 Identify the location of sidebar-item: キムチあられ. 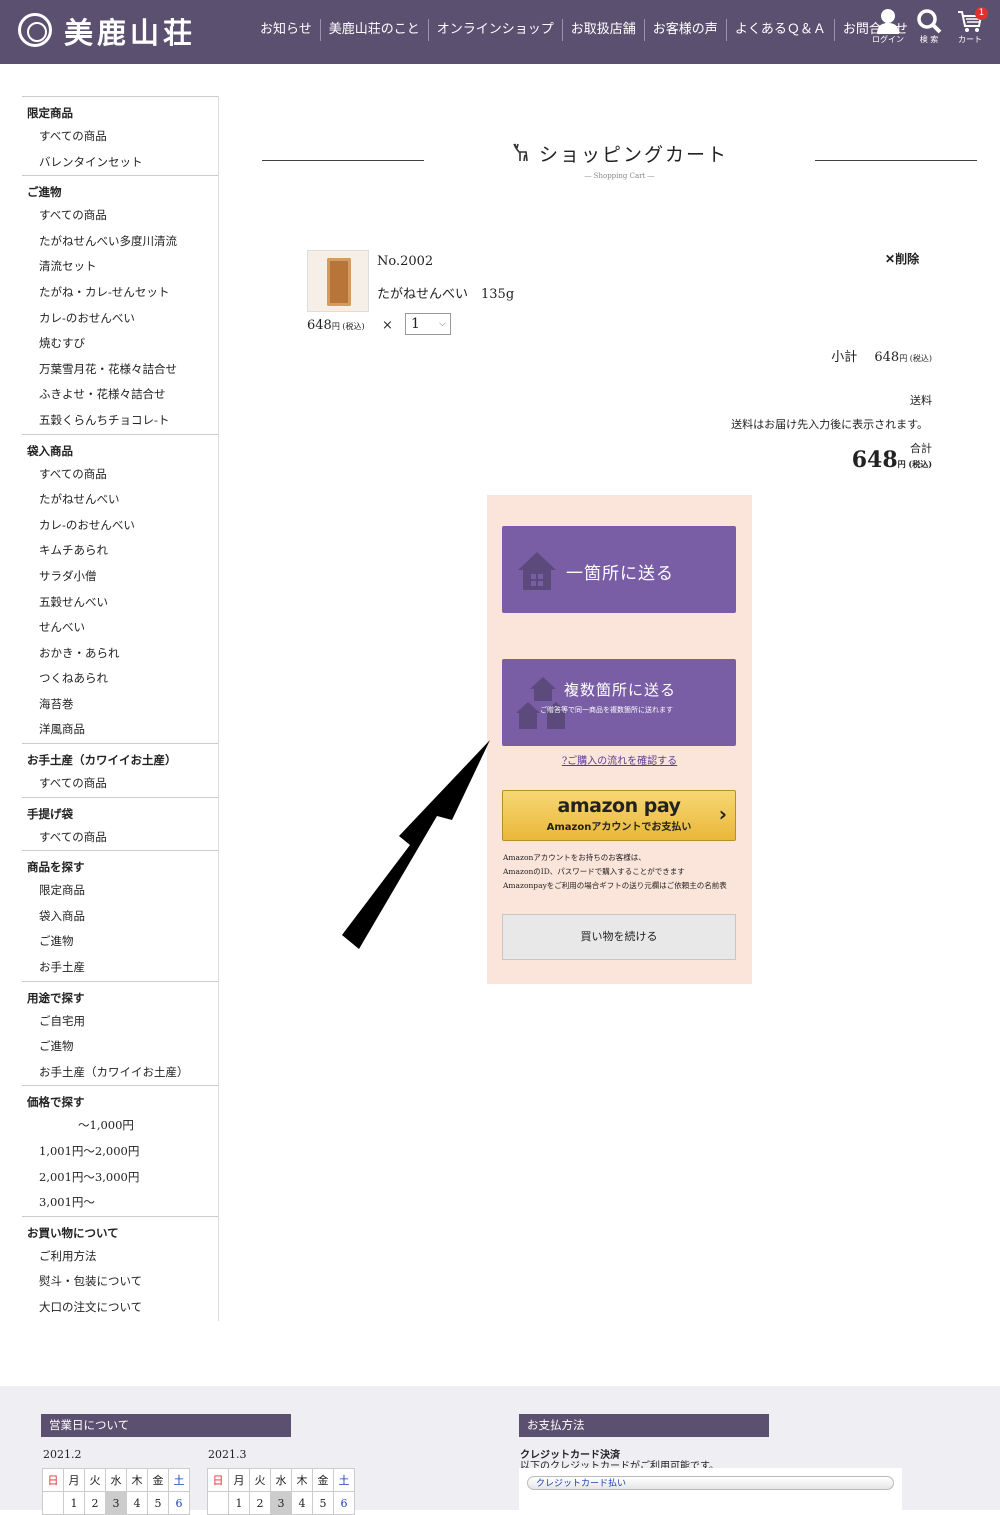
(120, 551).